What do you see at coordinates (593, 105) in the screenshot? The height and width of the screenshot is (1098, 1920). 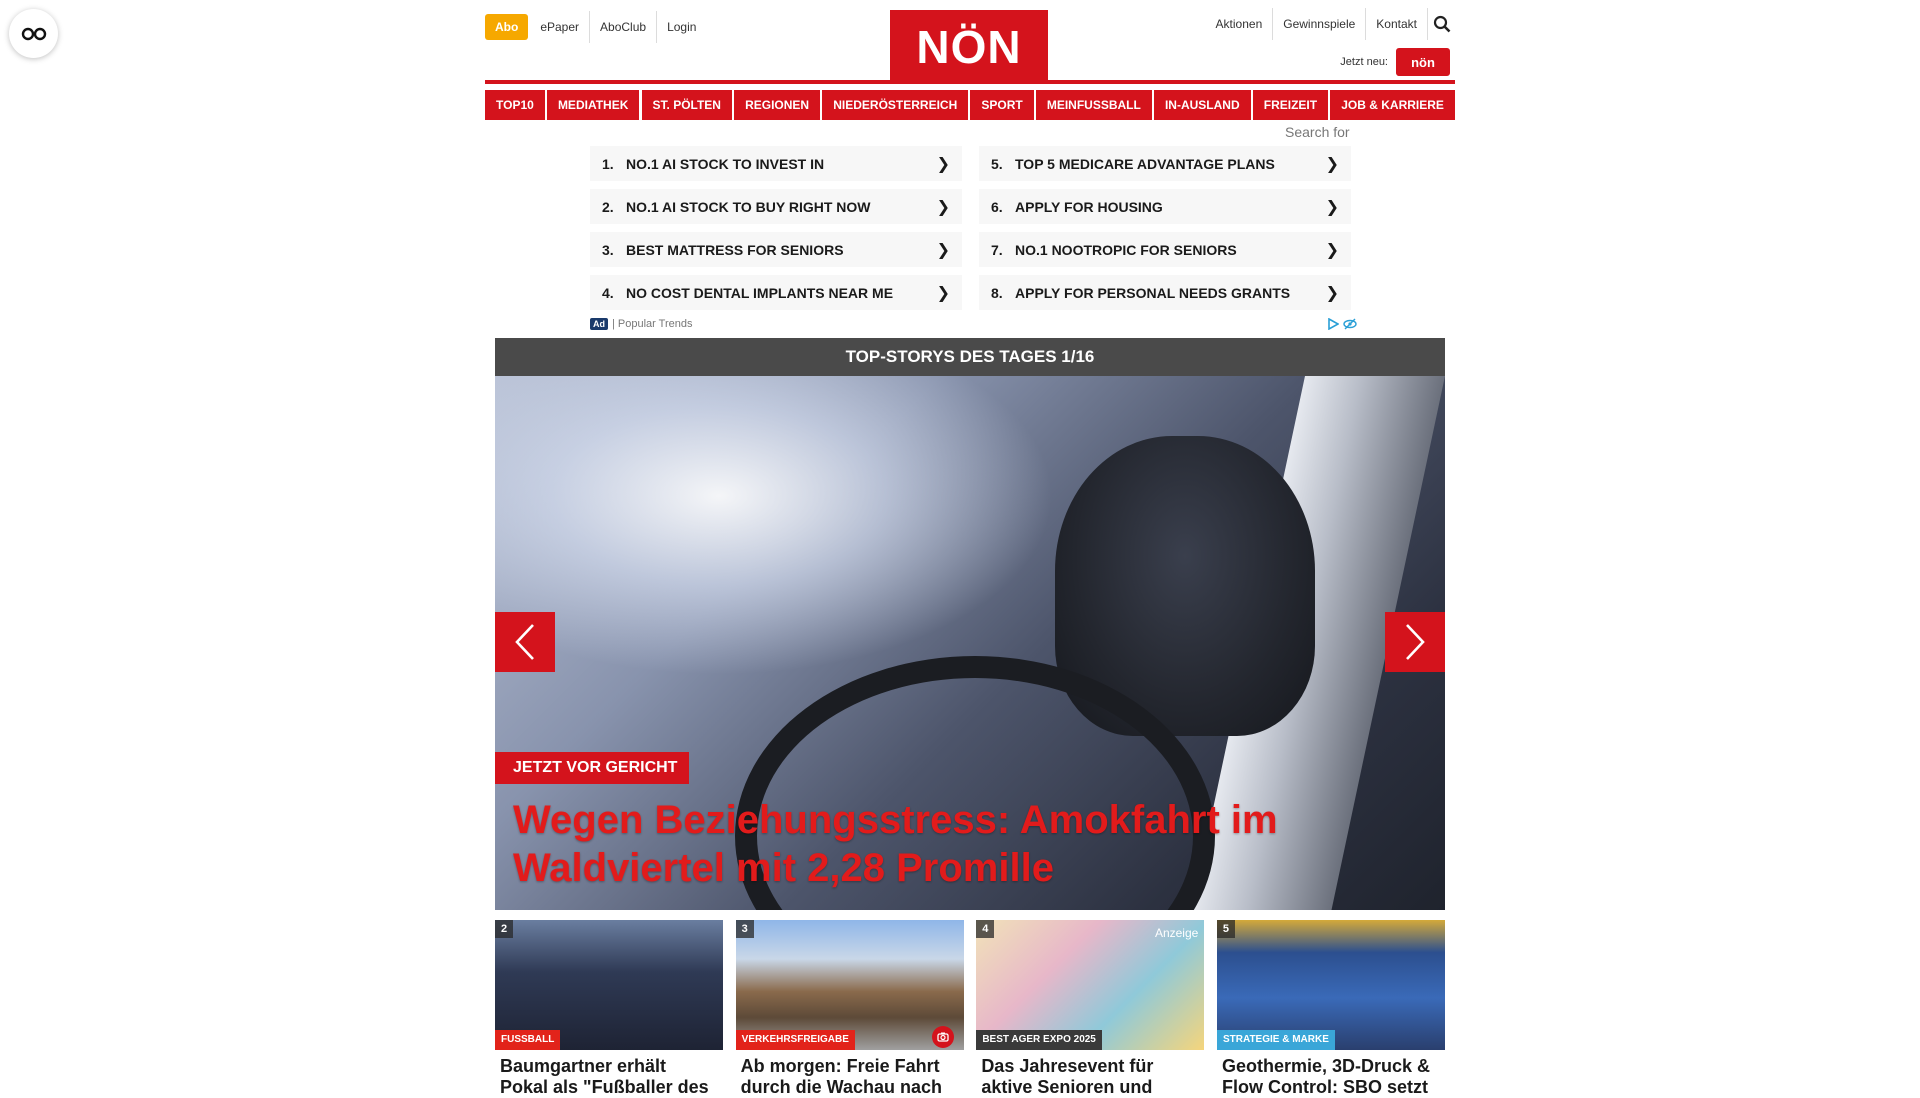 I see `nav-item-mediathek: MEDIATHEK` at bounding box center [593, 105].